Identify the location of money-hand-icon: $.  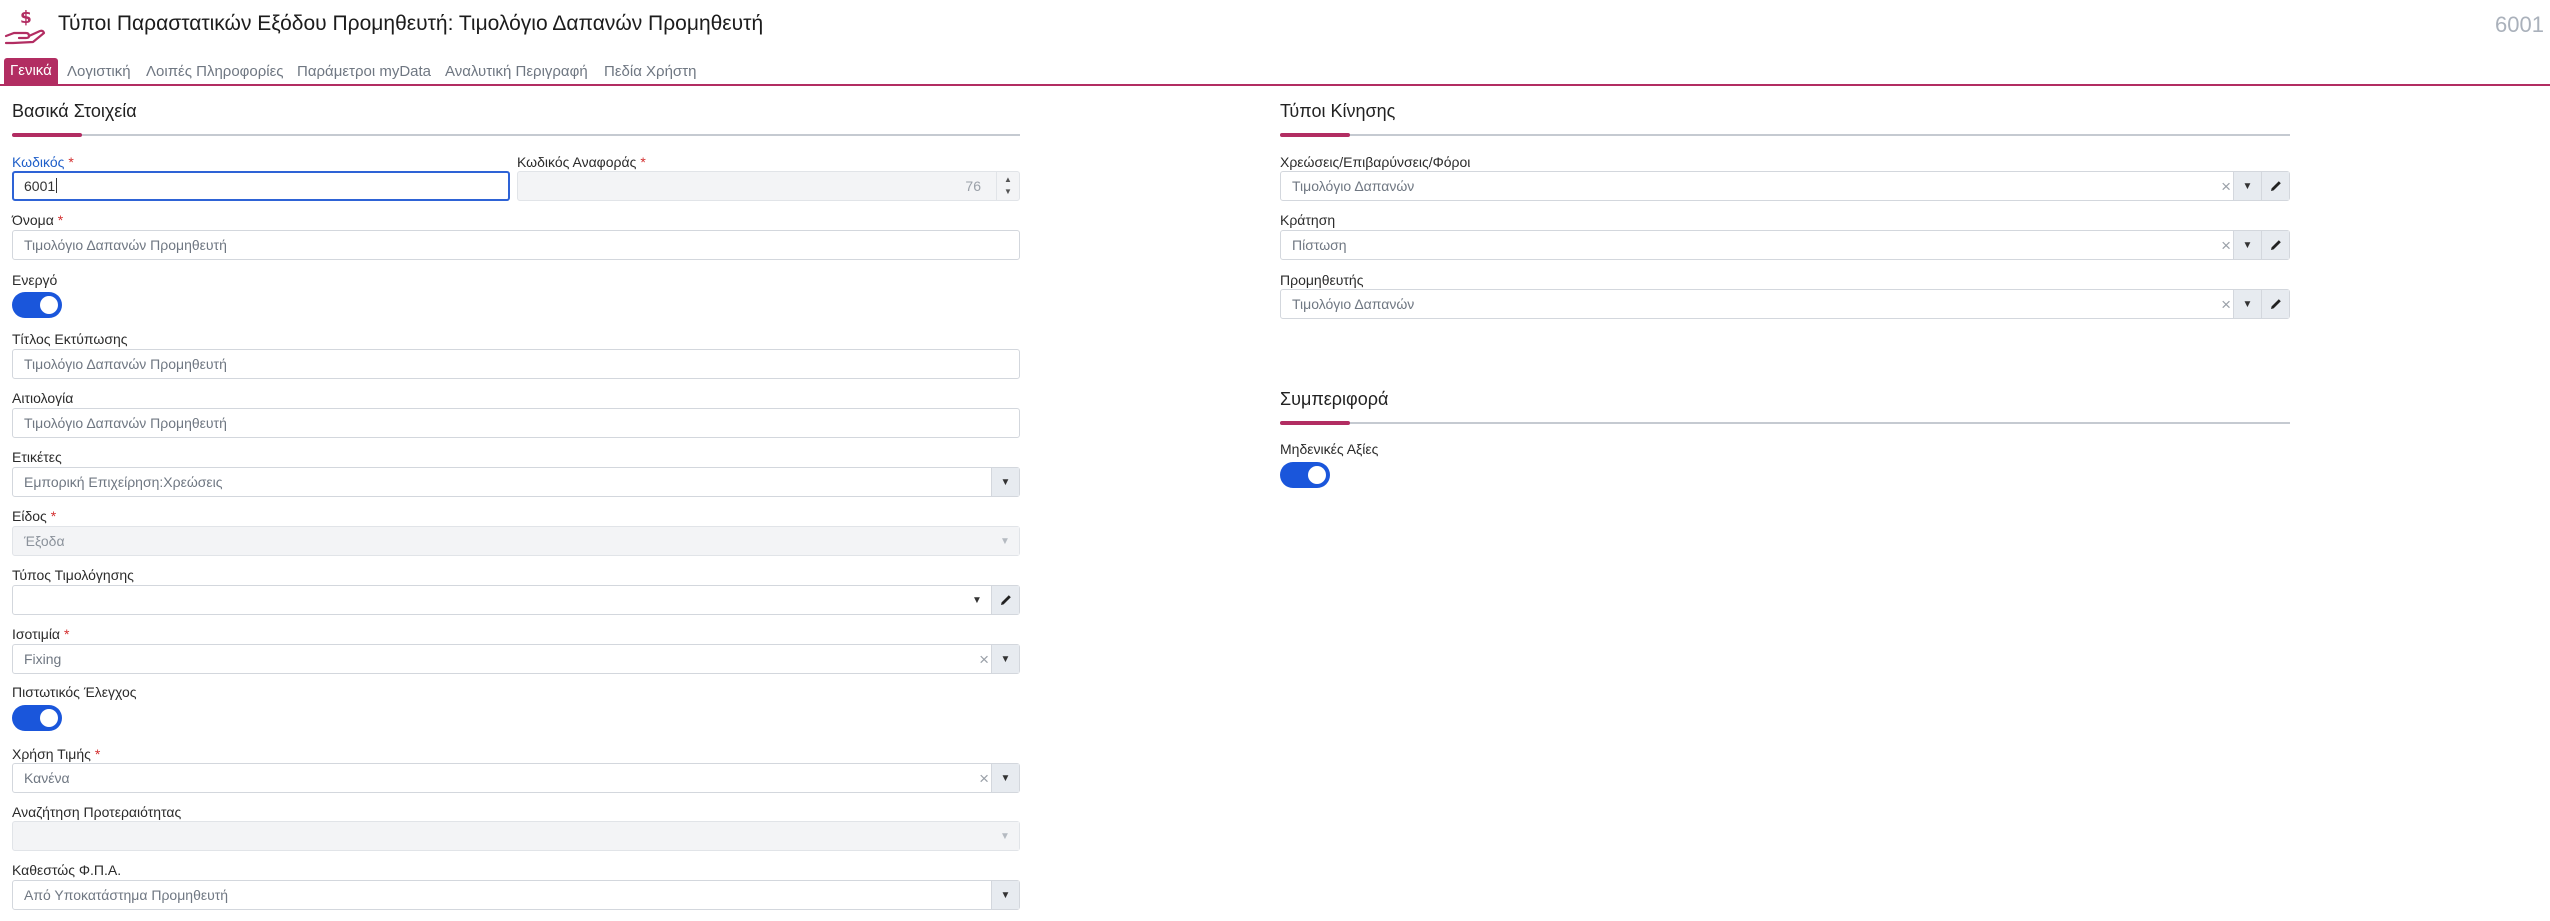
(25, 27).